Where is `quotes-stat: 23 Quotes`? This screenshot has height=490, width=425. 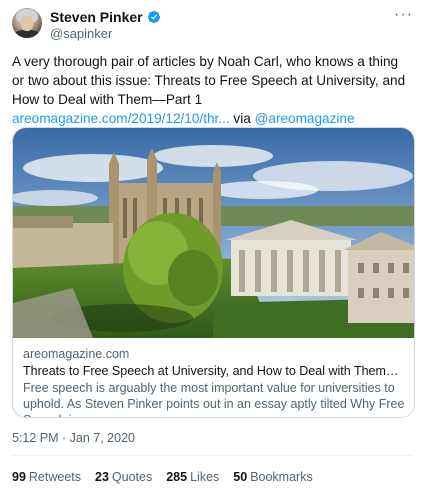 quotes-stat: 23 Quotes is located at coordinates (123, 477).